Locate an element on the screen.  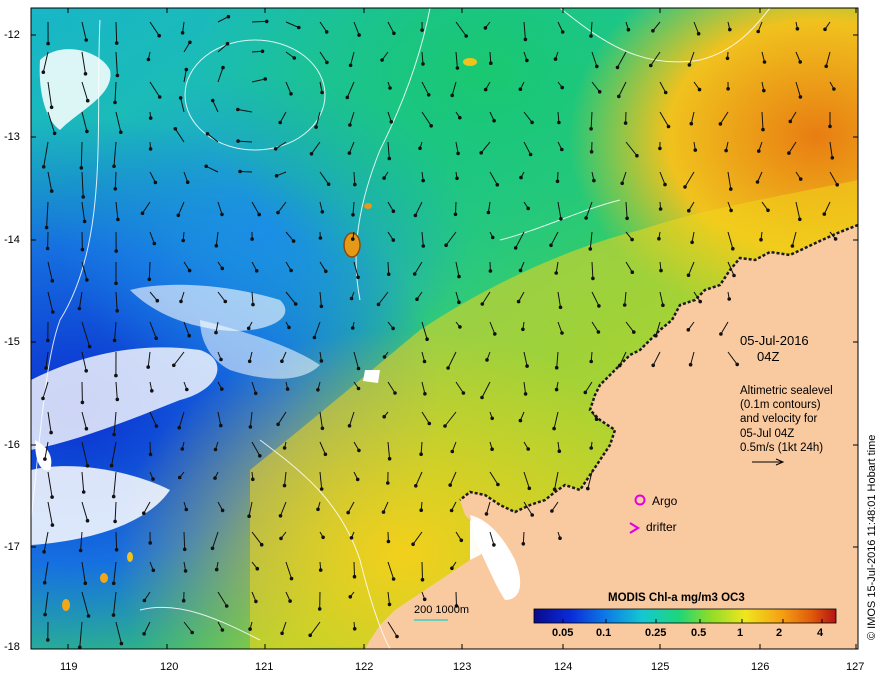
info-line: Altimetric sealevel is located at coordinates (786, 391).